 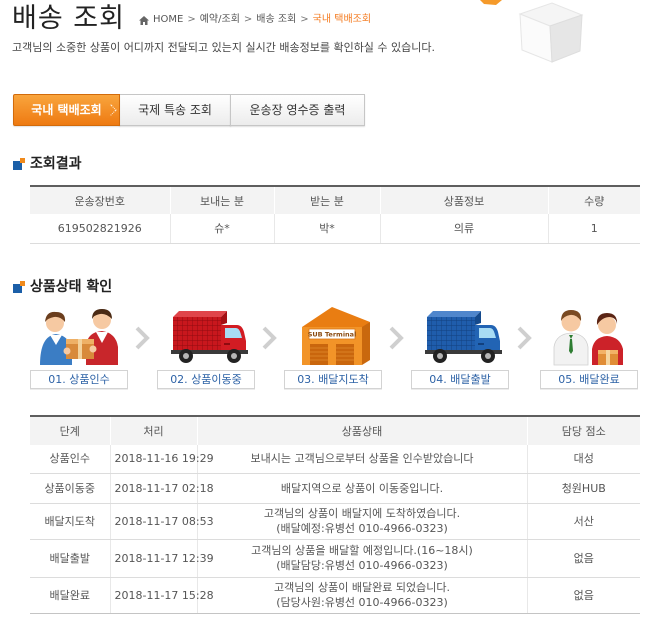 I want to click on product-cell: 의류, so click(x=463, y=229).